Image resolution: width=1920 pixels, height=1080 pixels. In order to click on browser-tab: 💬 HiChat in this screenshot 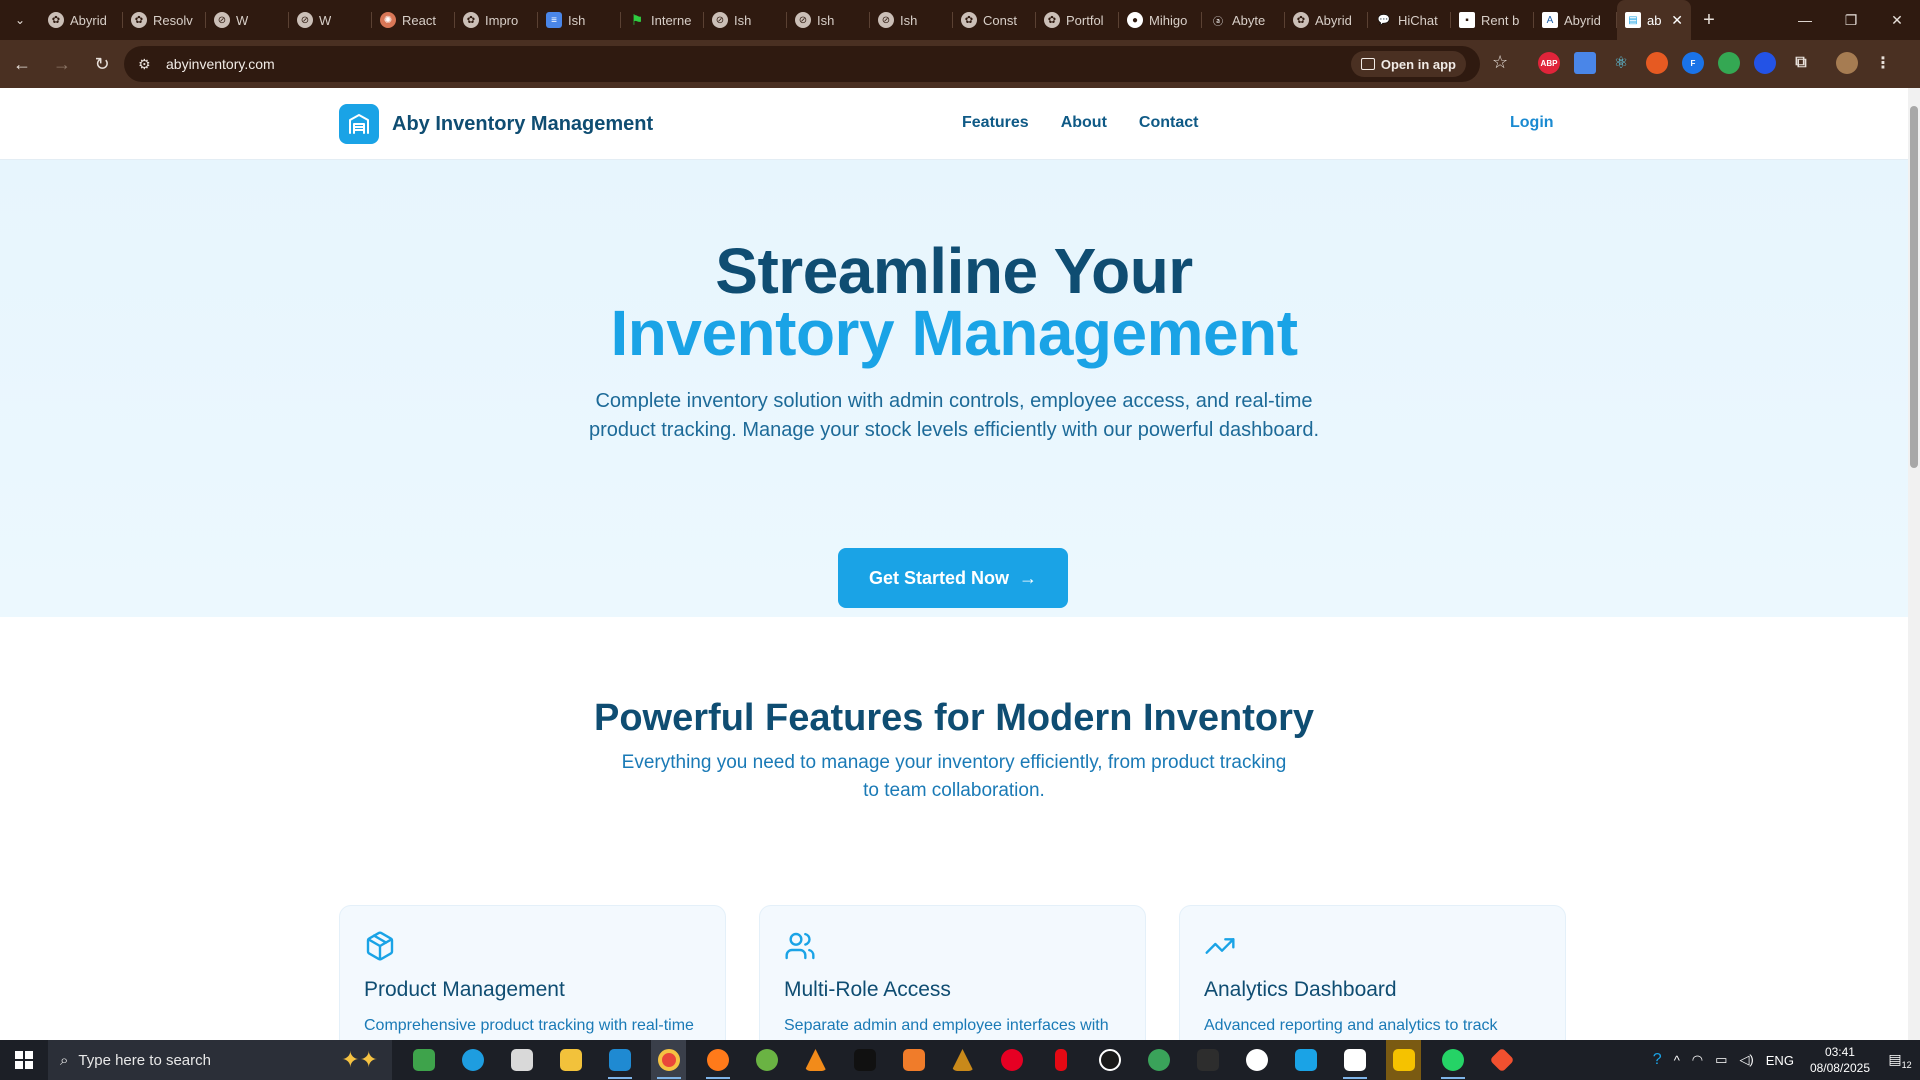, I will do `click(1409, 20)`.